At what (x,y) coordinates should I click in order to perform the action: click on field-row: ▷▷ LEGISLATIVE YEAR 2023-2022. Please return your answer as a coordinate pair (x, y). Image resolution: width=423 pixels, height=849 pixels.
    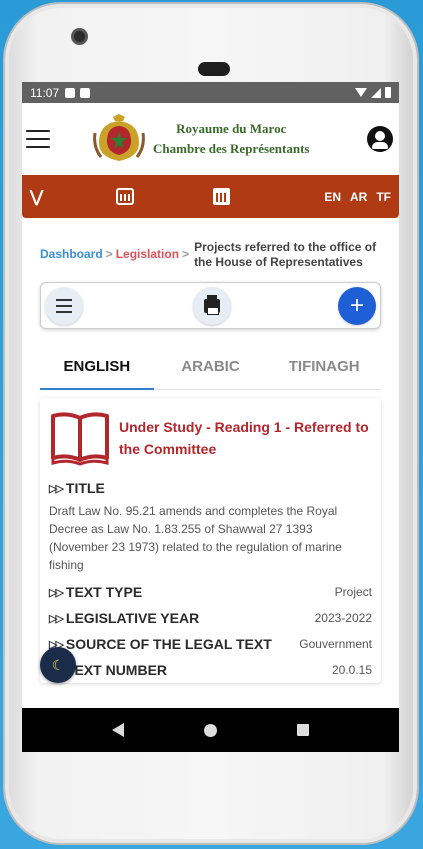
    Looking at the image, I should click on (210, 618).